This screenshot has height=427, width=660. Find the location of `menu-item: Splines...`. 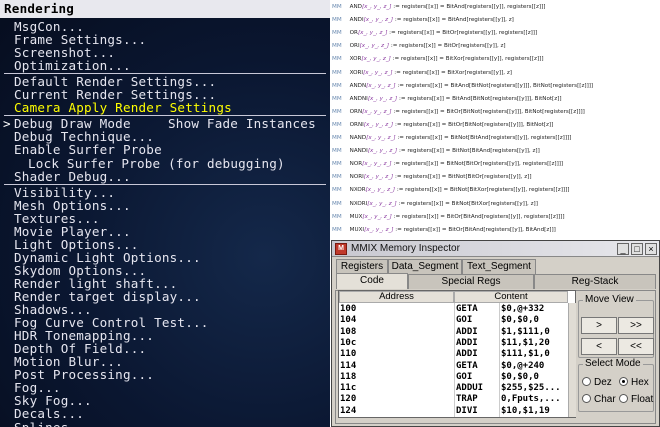

menu-item: Splines... is located at coordinates (53, 424).